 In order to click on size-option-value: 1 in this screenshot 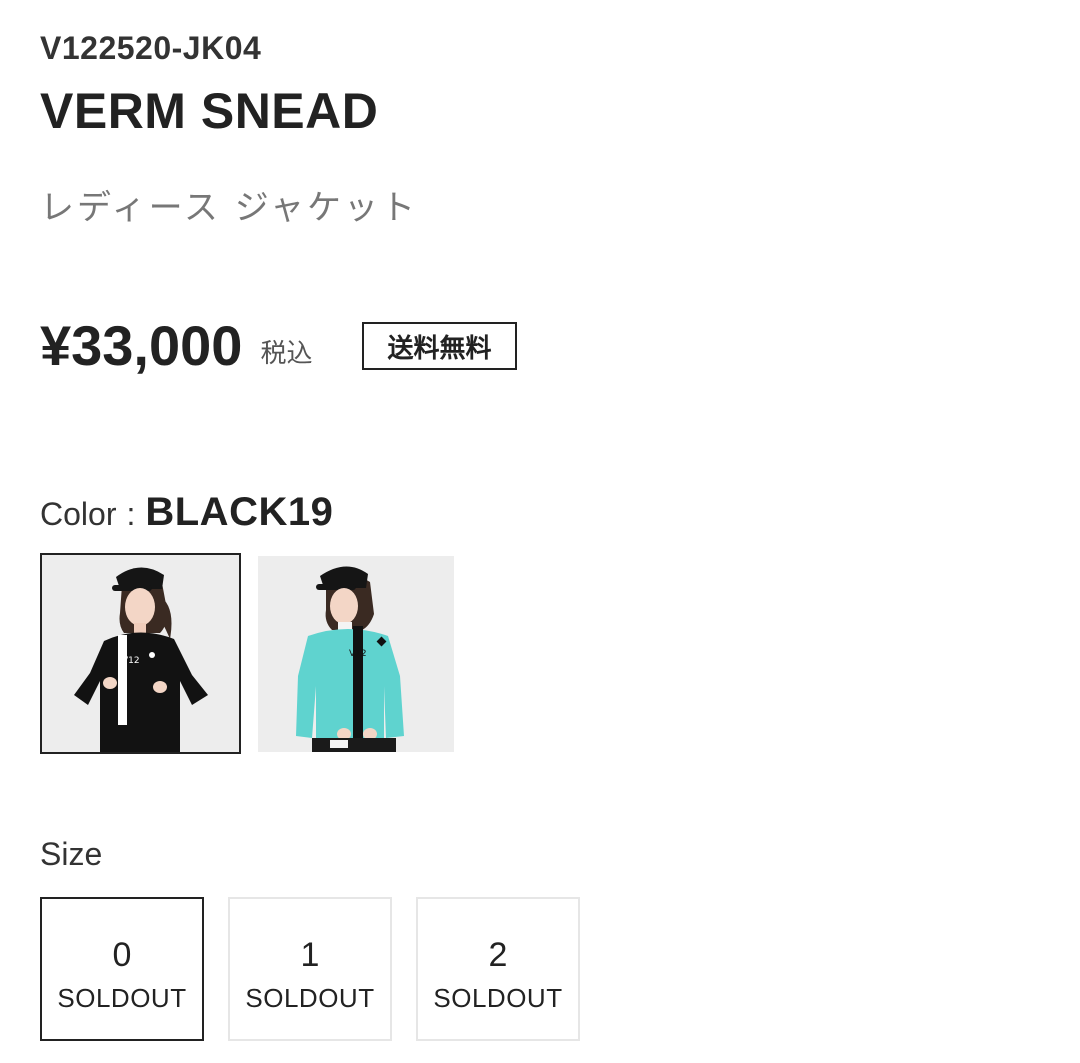, I will do `click(310, 954)`.